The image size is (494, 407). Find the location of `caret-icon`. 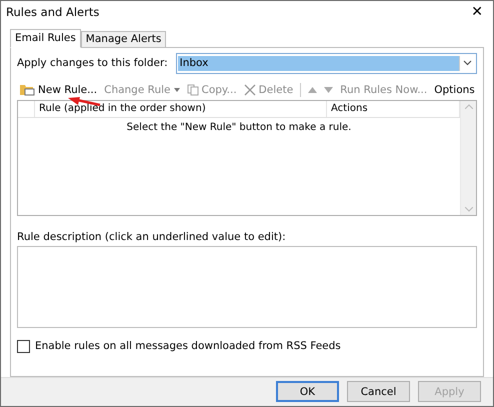

caret-icon is located at coordinates (177, 90).